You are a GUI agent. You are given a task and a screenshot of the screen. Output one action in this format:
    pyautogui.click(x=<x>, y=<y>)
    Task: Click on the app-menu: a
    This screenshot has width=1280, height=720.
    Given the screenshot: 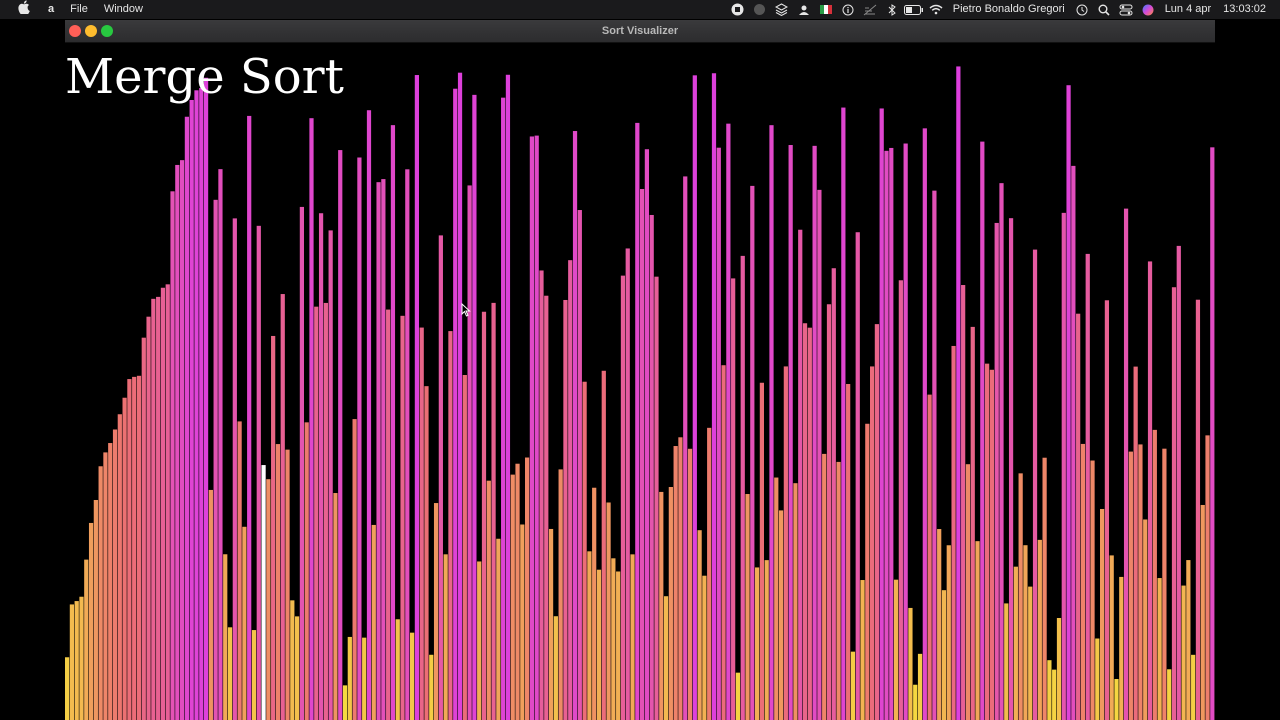 What is the action you would take?
    pyautogui.click(x=51, y=9)
    